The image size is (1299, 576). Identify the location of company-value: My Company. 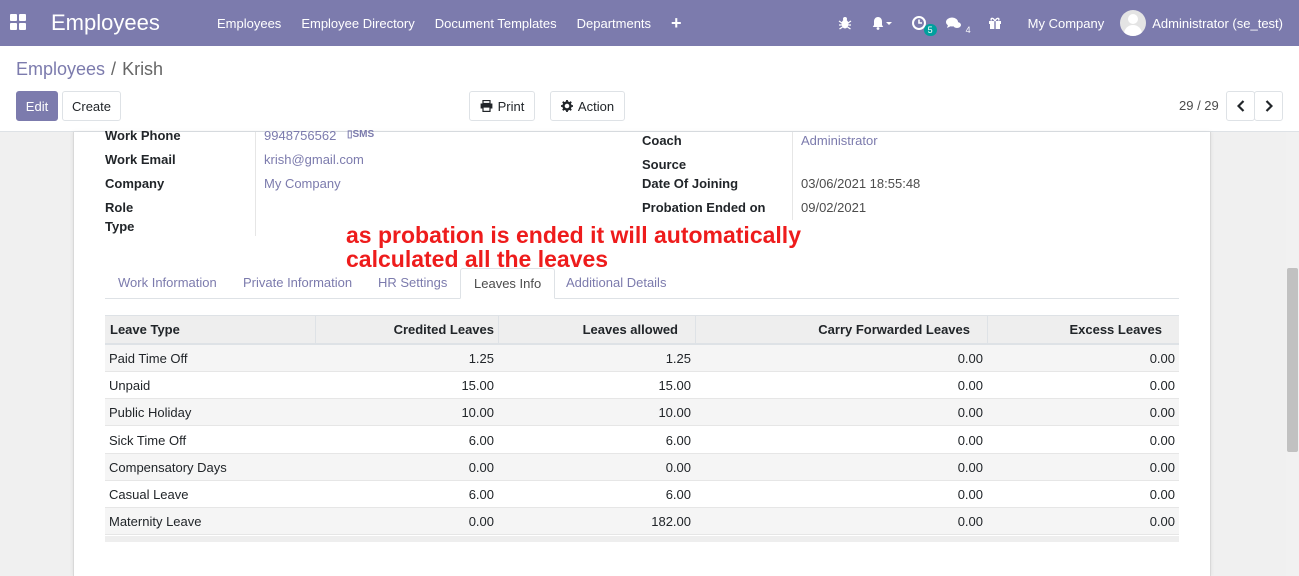
(302, 183).